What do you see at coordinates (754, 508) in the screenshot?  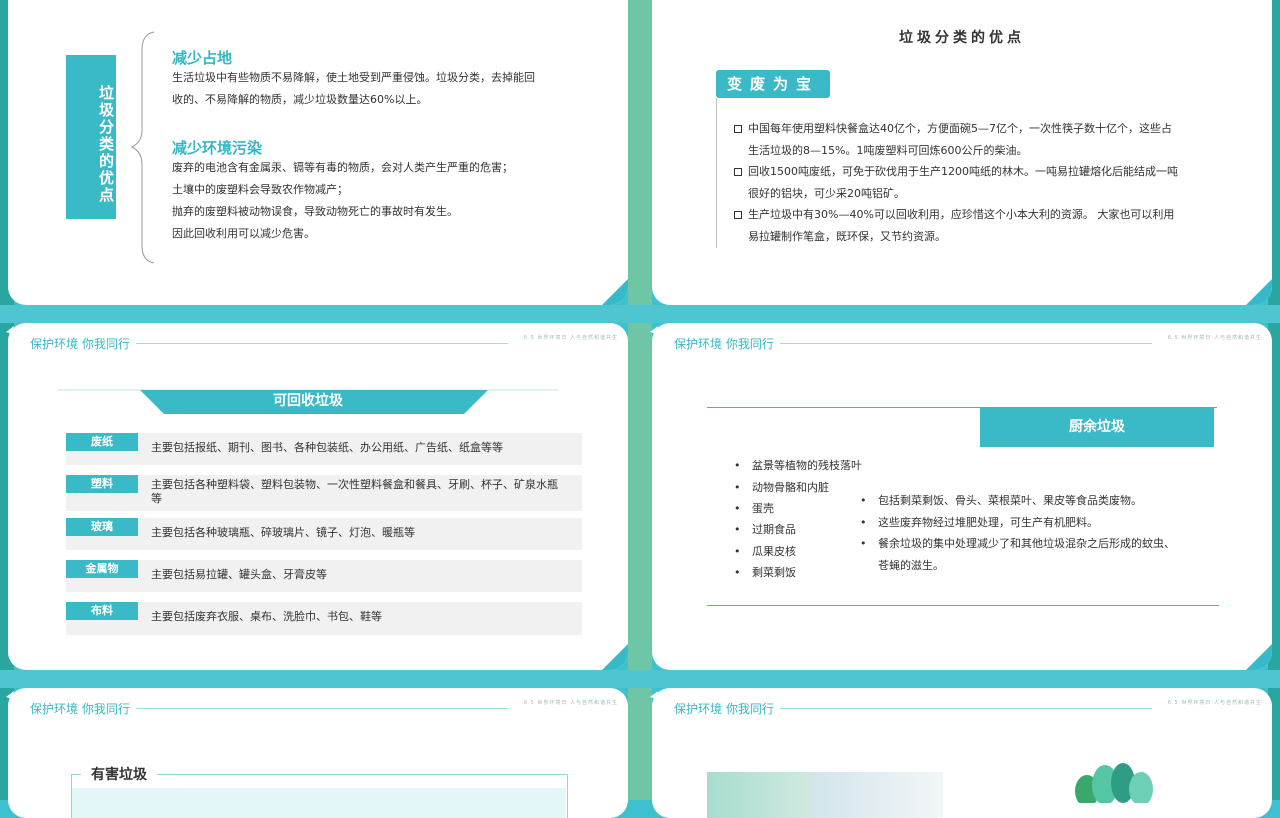 I see `list-item: • 蛋壳` at bounding box center [754, 508].